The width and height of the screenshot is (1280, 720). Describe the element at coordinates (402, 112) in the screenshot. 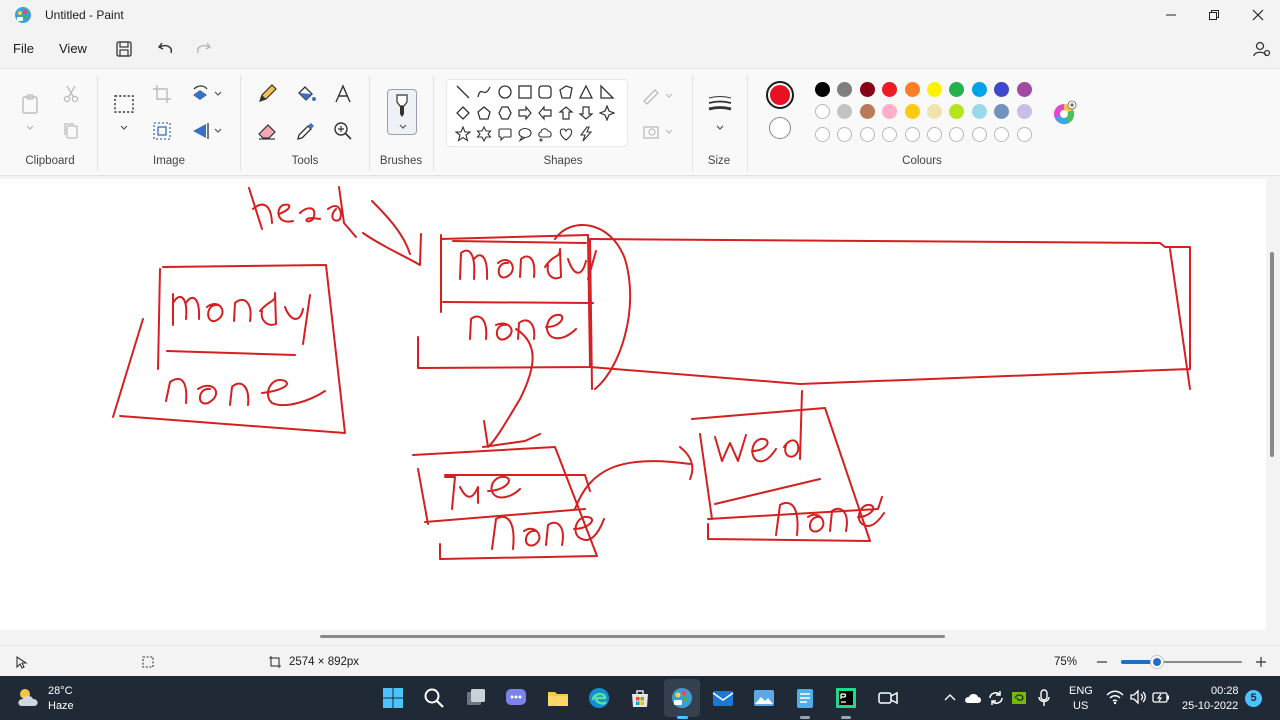

I see `brushes-button` at that location.